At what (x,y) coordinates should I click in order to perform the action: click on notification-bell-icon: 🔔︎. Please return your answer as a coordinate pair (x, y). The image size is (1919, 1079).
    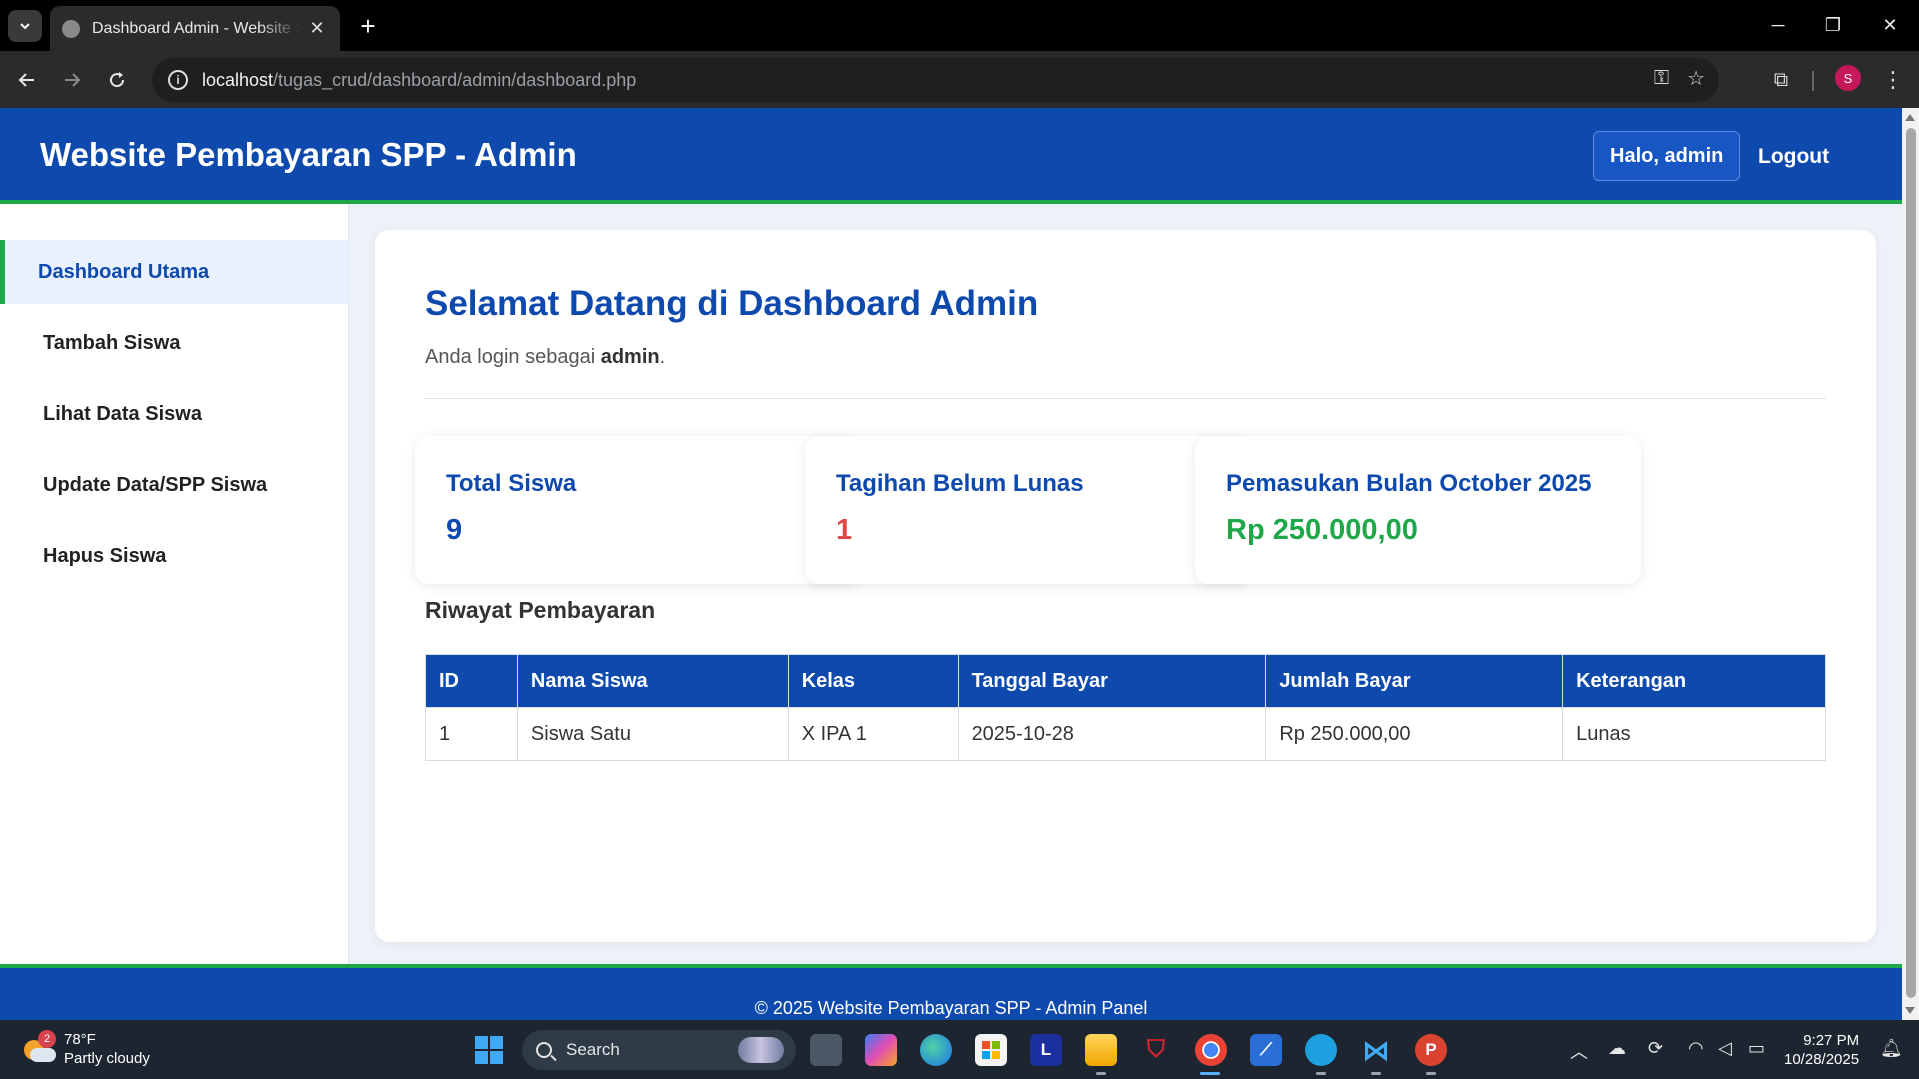
    Looking at the image, I should click on (1891, 1048).